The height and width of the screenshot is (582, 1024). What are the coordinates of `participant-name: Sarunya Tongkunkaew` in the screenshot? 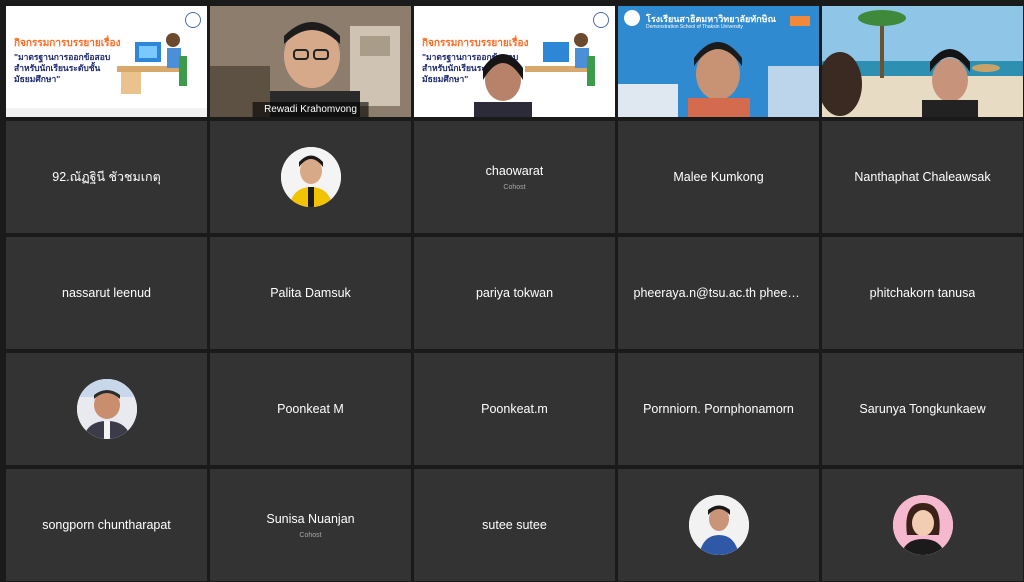 It's located at (922, 409).